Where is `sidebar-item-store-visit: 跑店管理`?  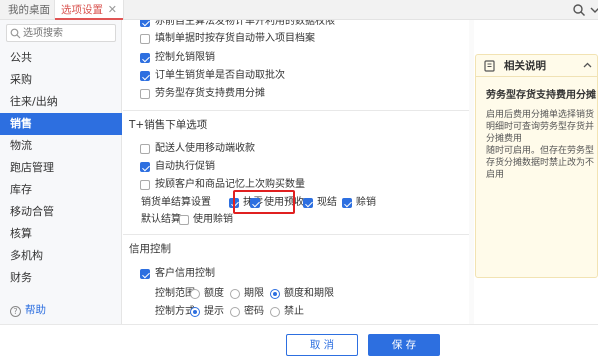 sidebar-item-store-visit: 跑店管理 is located at coordinates (61, 168).